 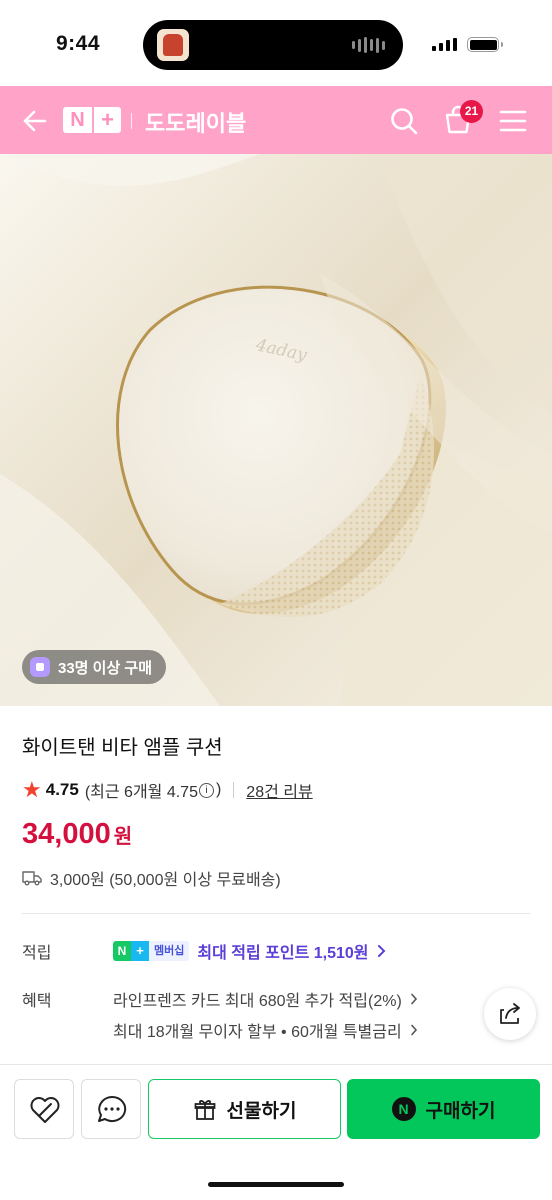 I want to click on rating-divider, so click(x=234, y=790).